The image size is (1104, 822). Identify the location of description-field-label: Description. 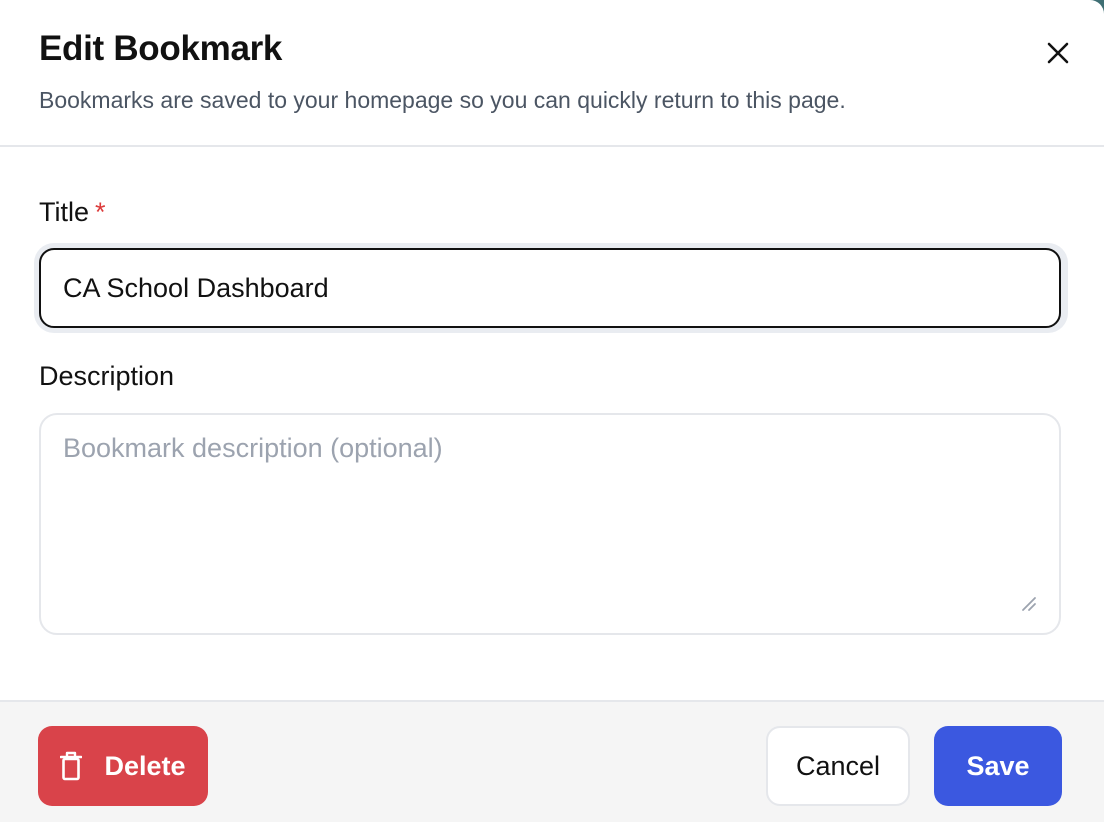
(107, 376).